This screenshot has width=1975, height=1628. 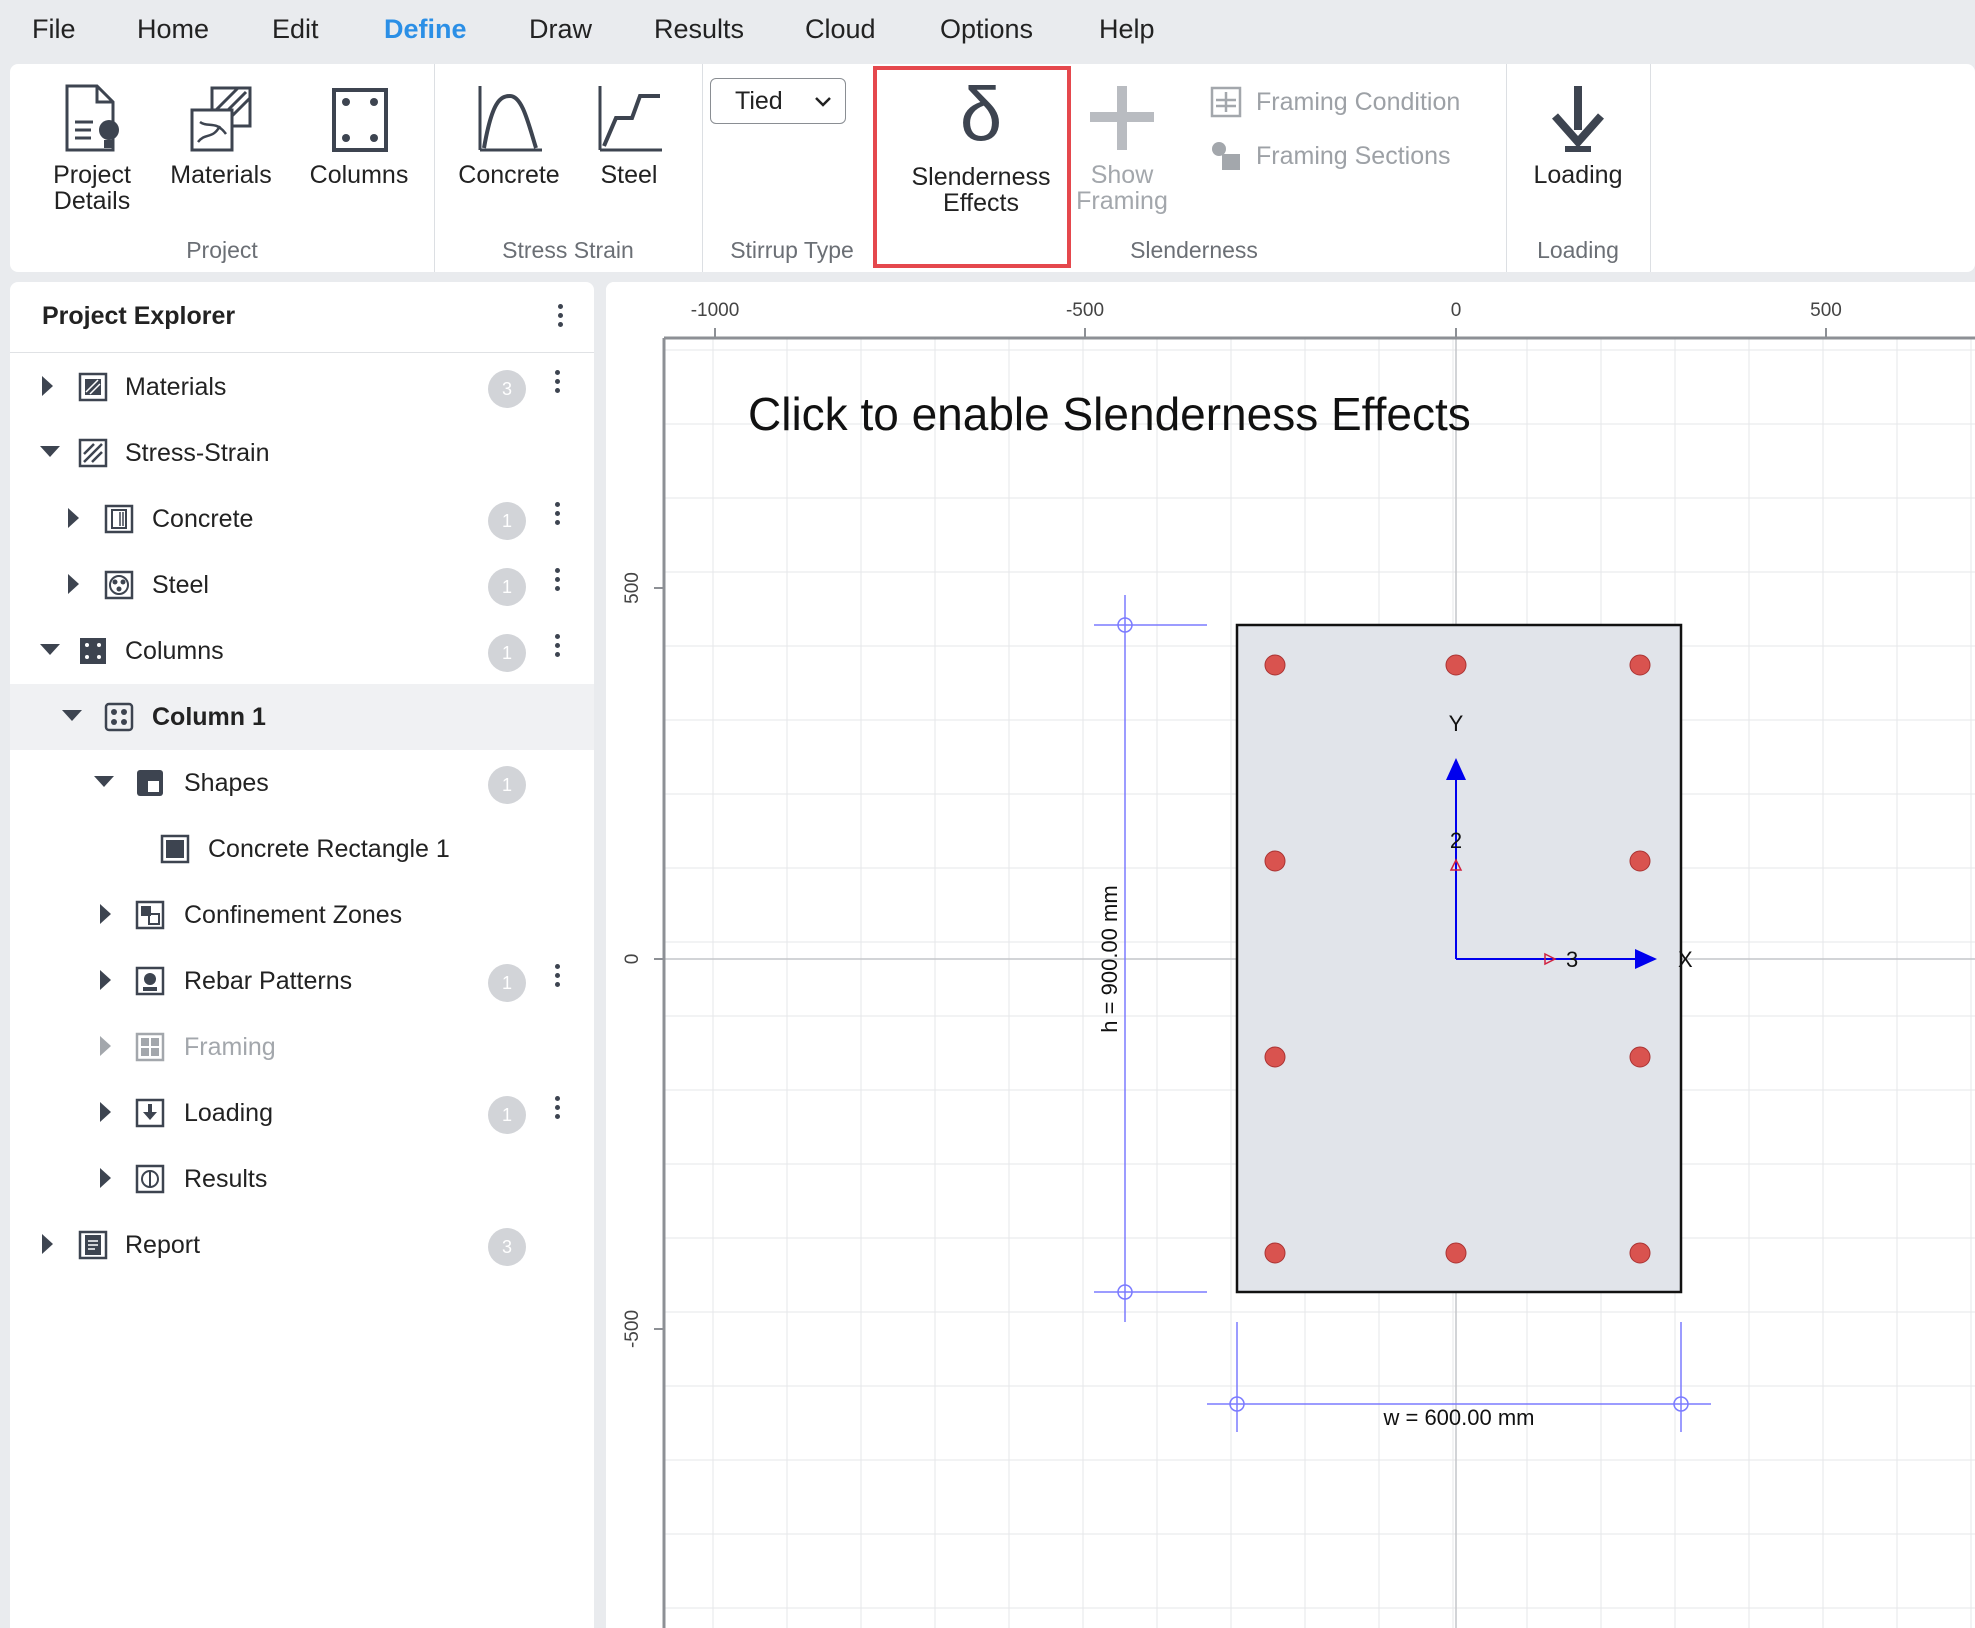 I want to click on axis-x-label: X, so click(x=1685, y=959).